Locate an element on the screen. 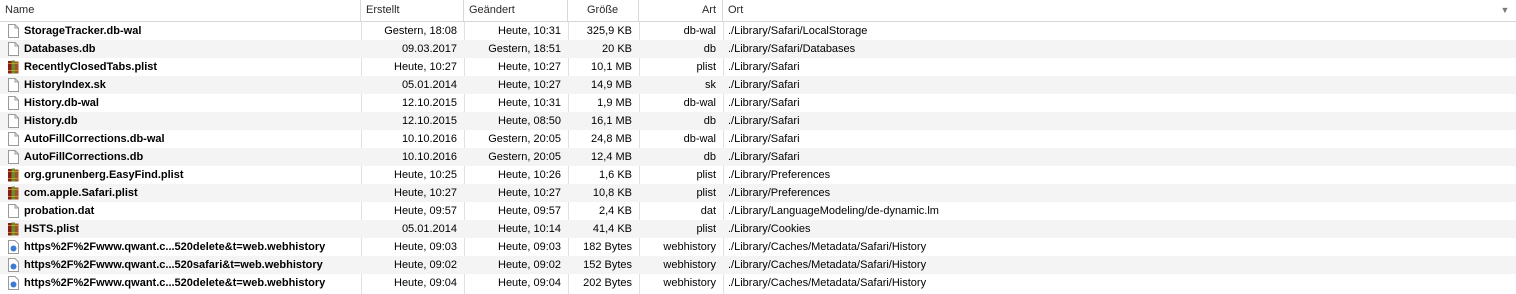 The width and height of the screenshot is (1516, 294). cell-kind: sk is located at coordinates (710, 85).